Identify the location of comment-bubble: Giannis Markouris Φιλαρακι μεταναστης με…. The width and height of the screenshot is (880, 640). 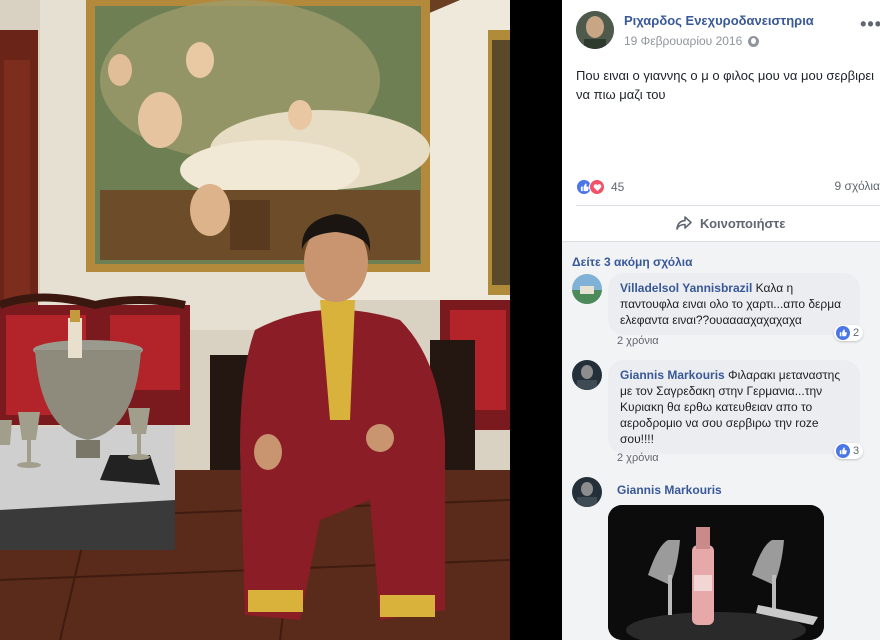
(734, 407).